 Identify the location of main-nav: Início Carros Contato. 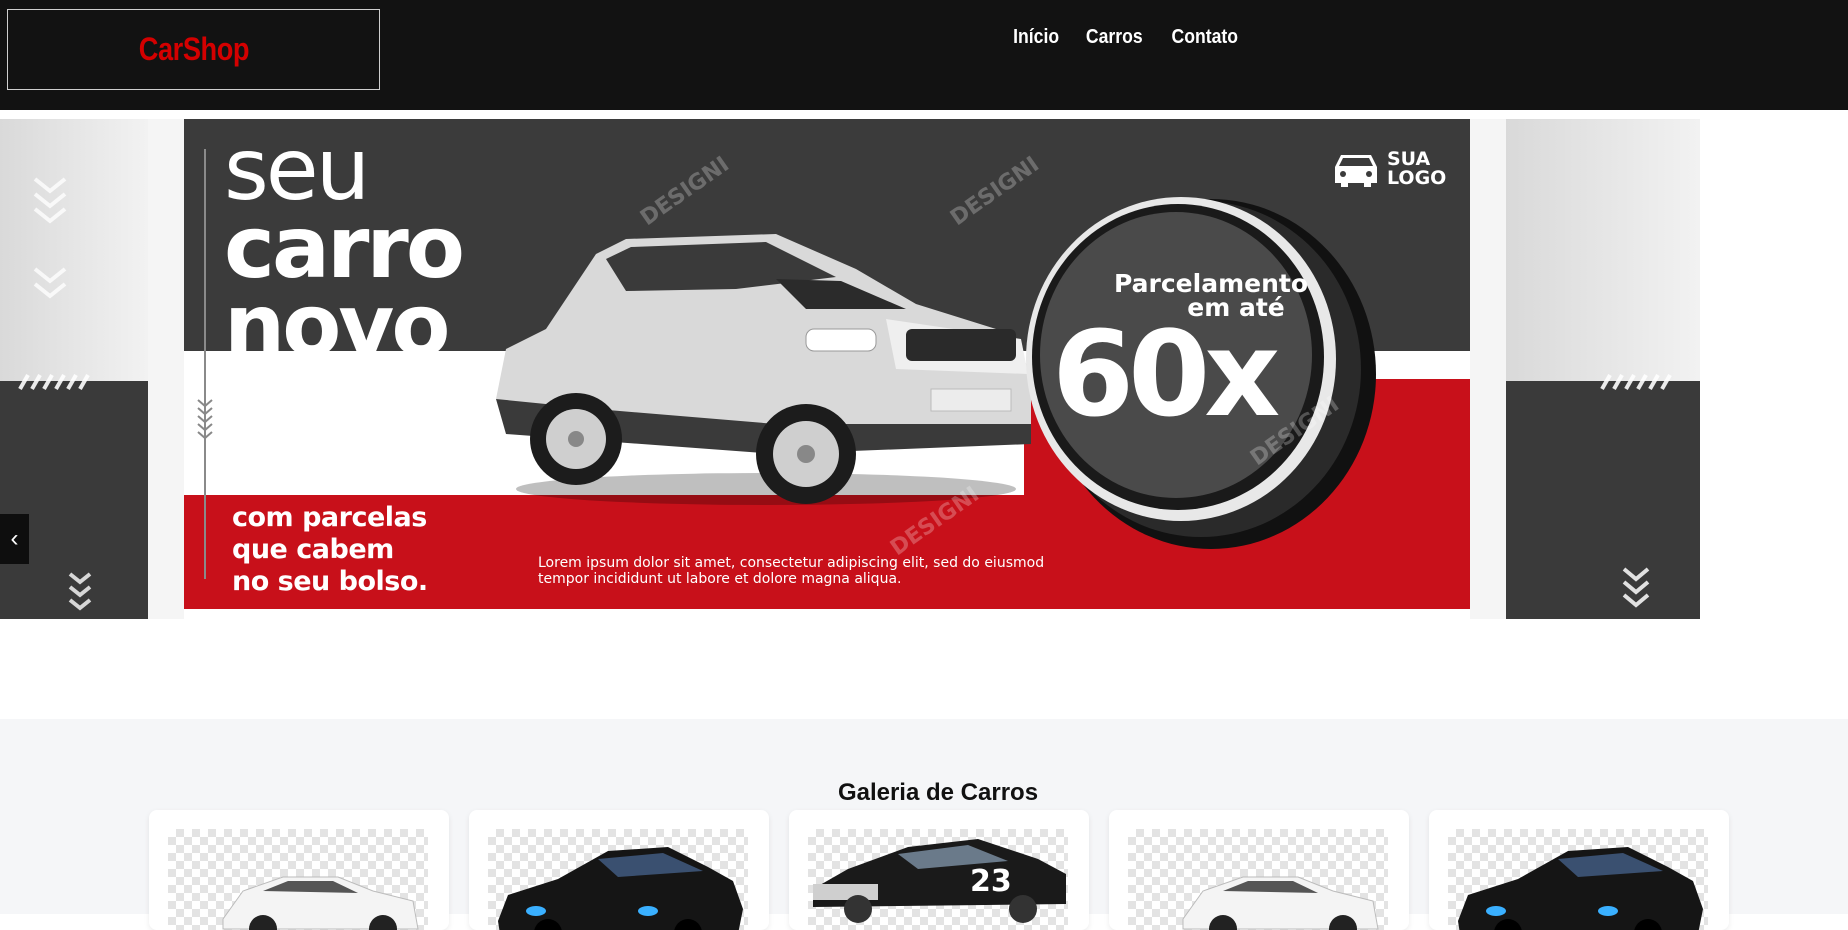
(1126, 37).